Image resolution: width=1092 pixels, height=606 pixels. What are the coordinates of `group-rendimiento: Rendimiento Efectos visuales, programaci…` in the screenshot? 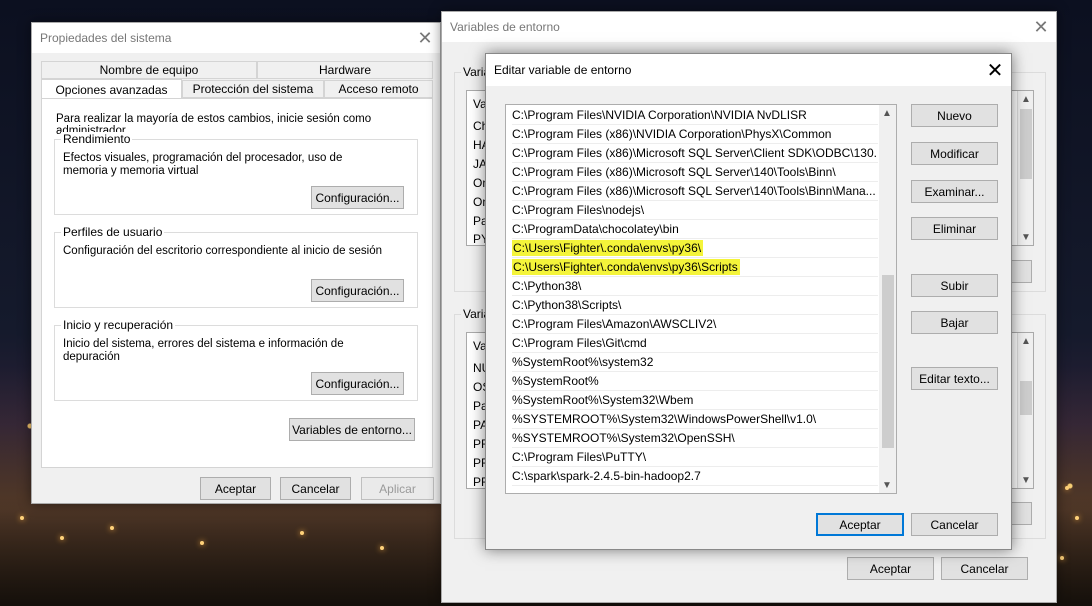 It's located at (236, 173).